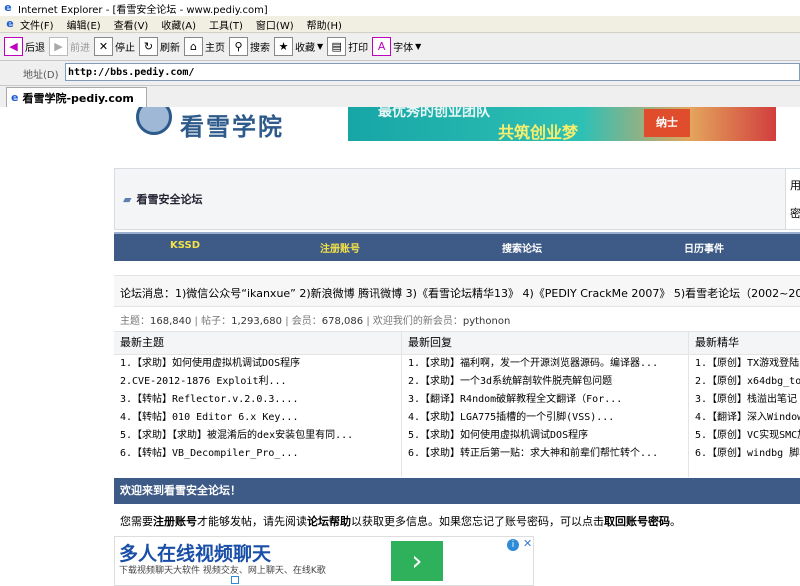  I want to click on menu-tools: 工具(T), so click(226, 24).